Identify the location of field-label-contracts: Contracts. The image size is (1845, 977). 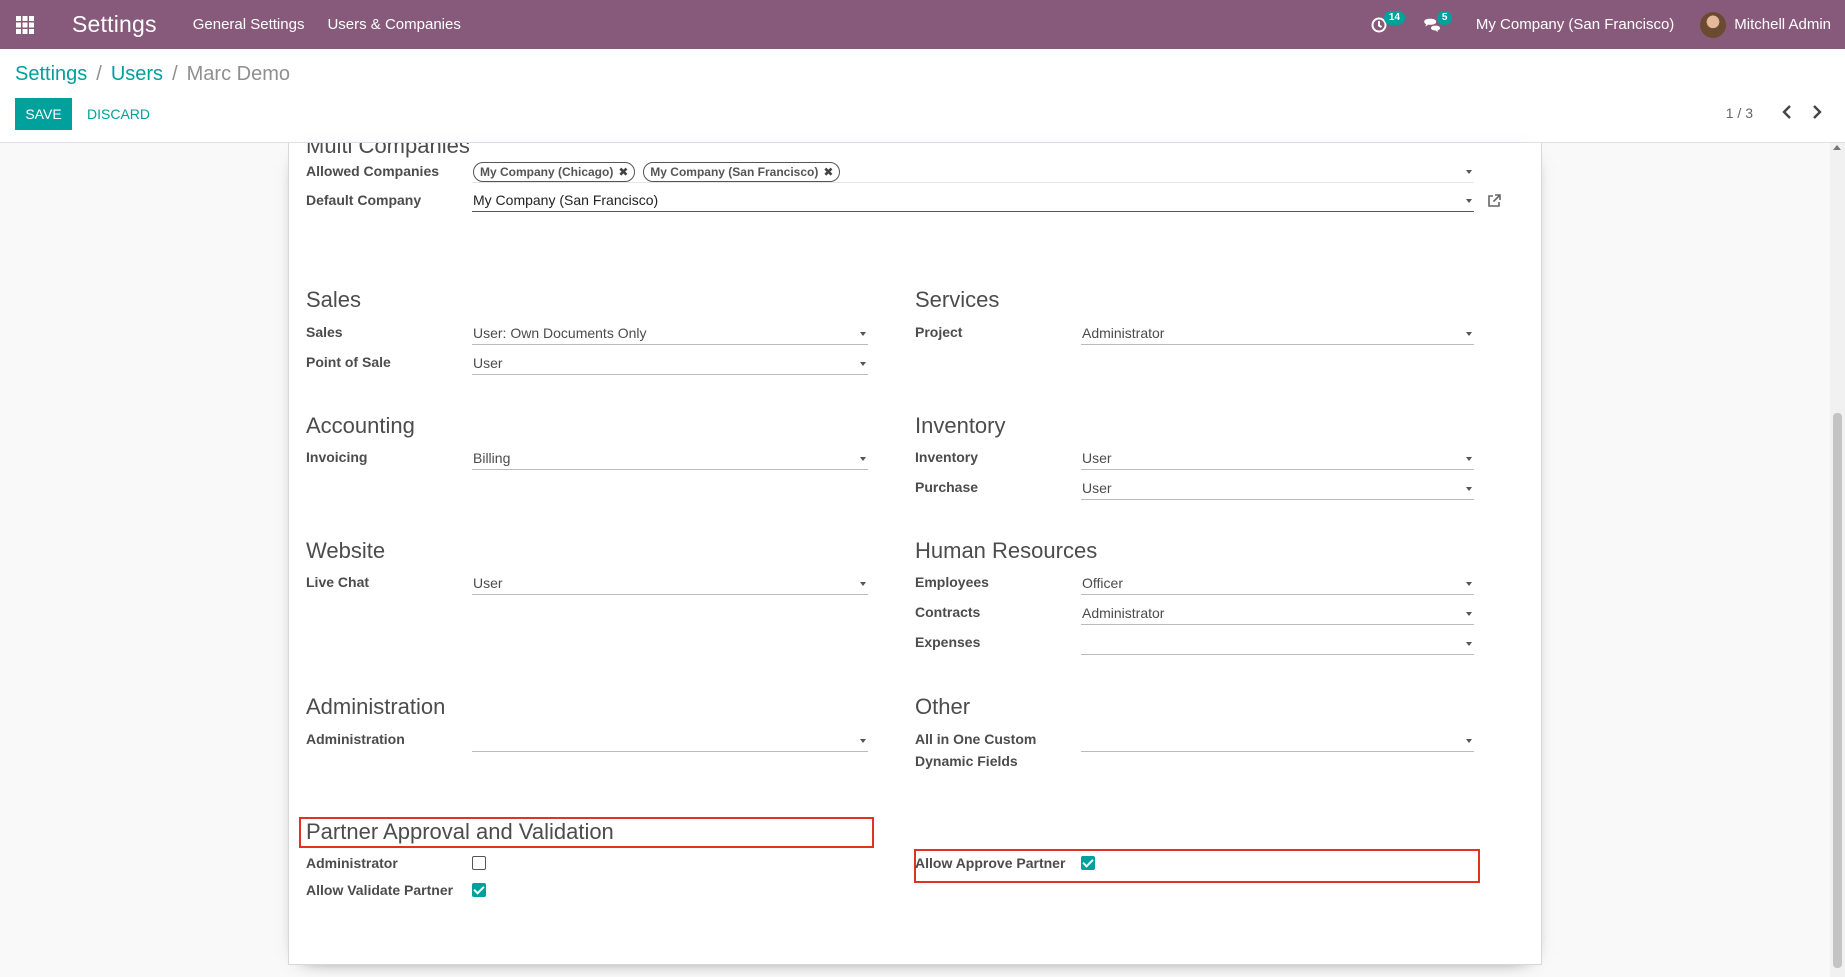
(948, 612).